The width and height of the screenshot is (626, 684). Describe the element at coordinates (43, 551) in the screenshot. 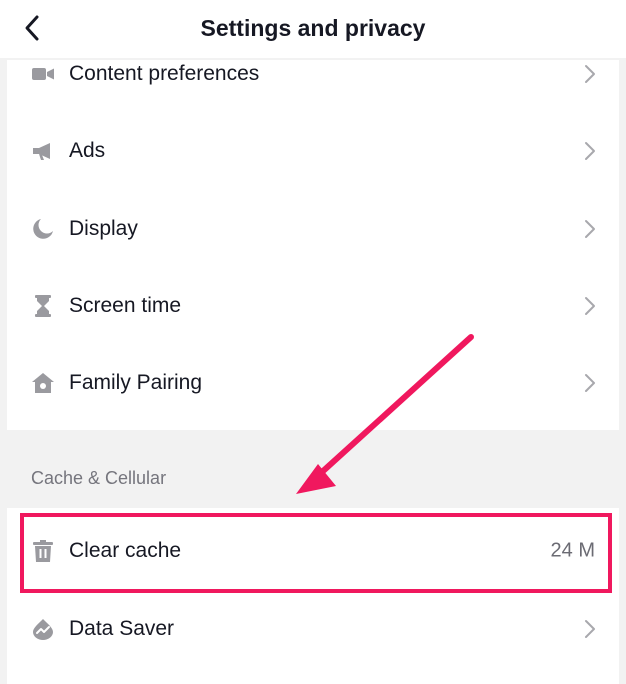

I see `trash-icon` at that location.